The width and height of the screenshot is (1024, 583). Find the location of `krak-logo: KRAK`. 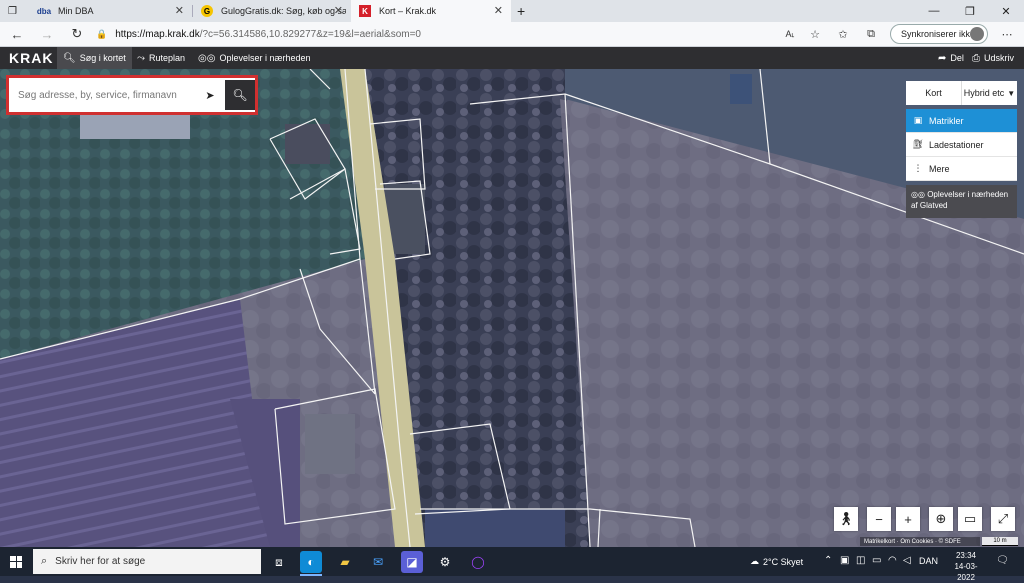

krak-logo: KRAK is located at coordinates (31, 58).